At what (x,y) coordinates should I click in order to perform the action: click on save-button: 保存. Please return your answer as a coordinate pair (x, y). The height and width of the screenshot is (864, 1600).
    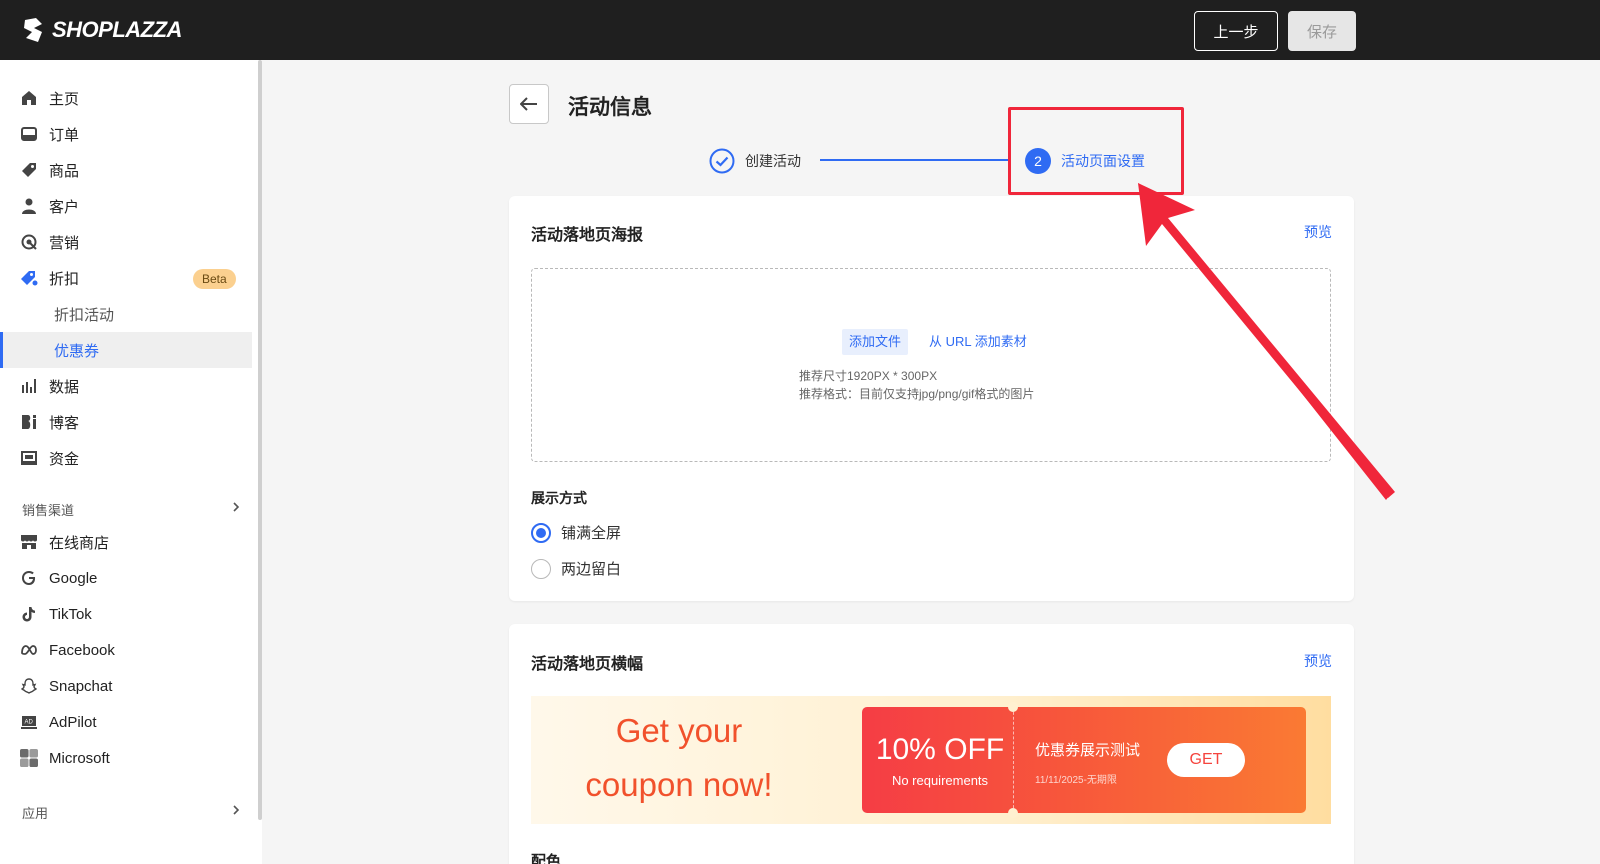
    Looking at the image, I should click on (1322, 31).